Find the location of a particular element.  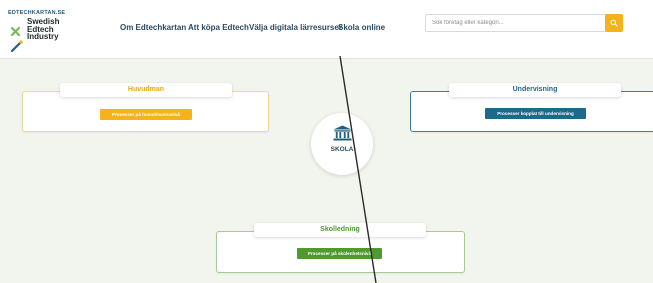

site-logo: EDTECHKARTAN.SE Swedish Edtech Industry is located at coordinates (48, 32).